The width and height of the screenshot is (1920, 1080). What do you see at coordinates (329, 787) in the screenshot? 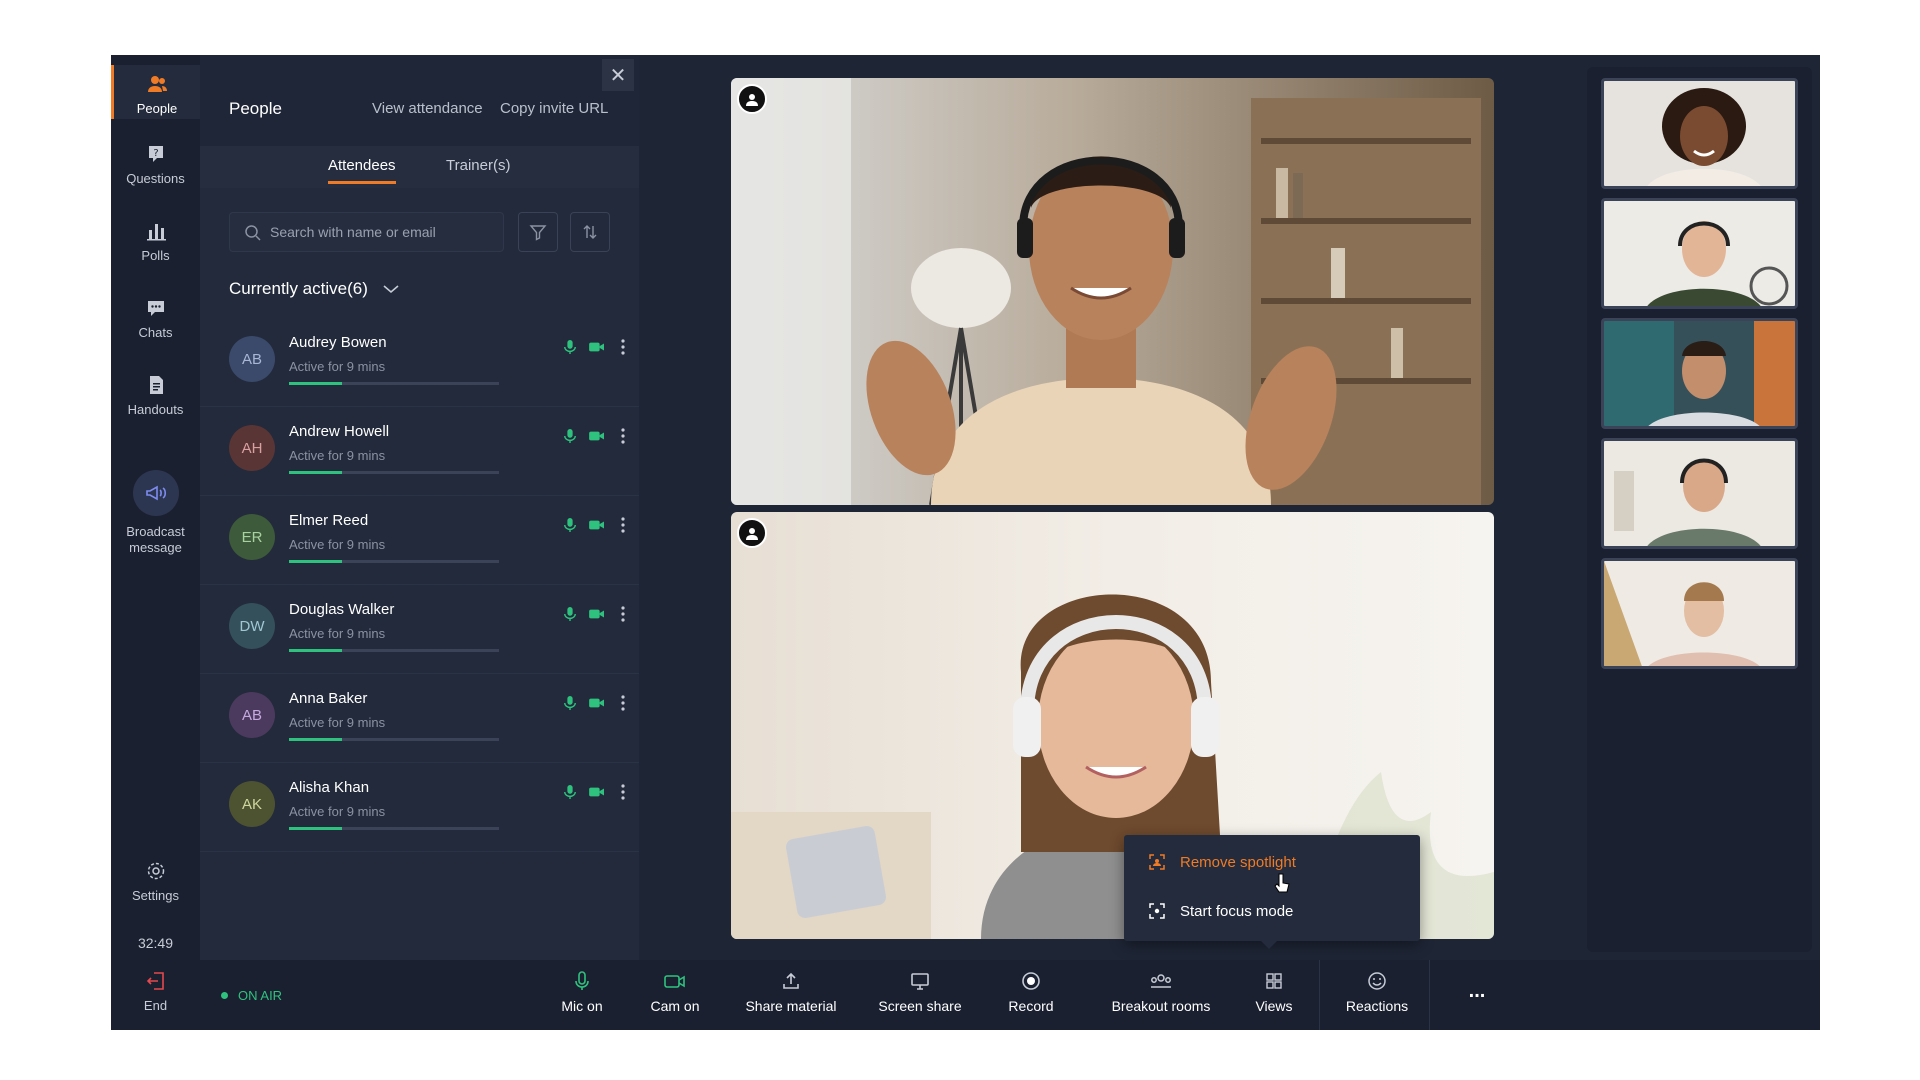
I see `attendee-name: Alisha Khan` at bounding box center [329, 787].